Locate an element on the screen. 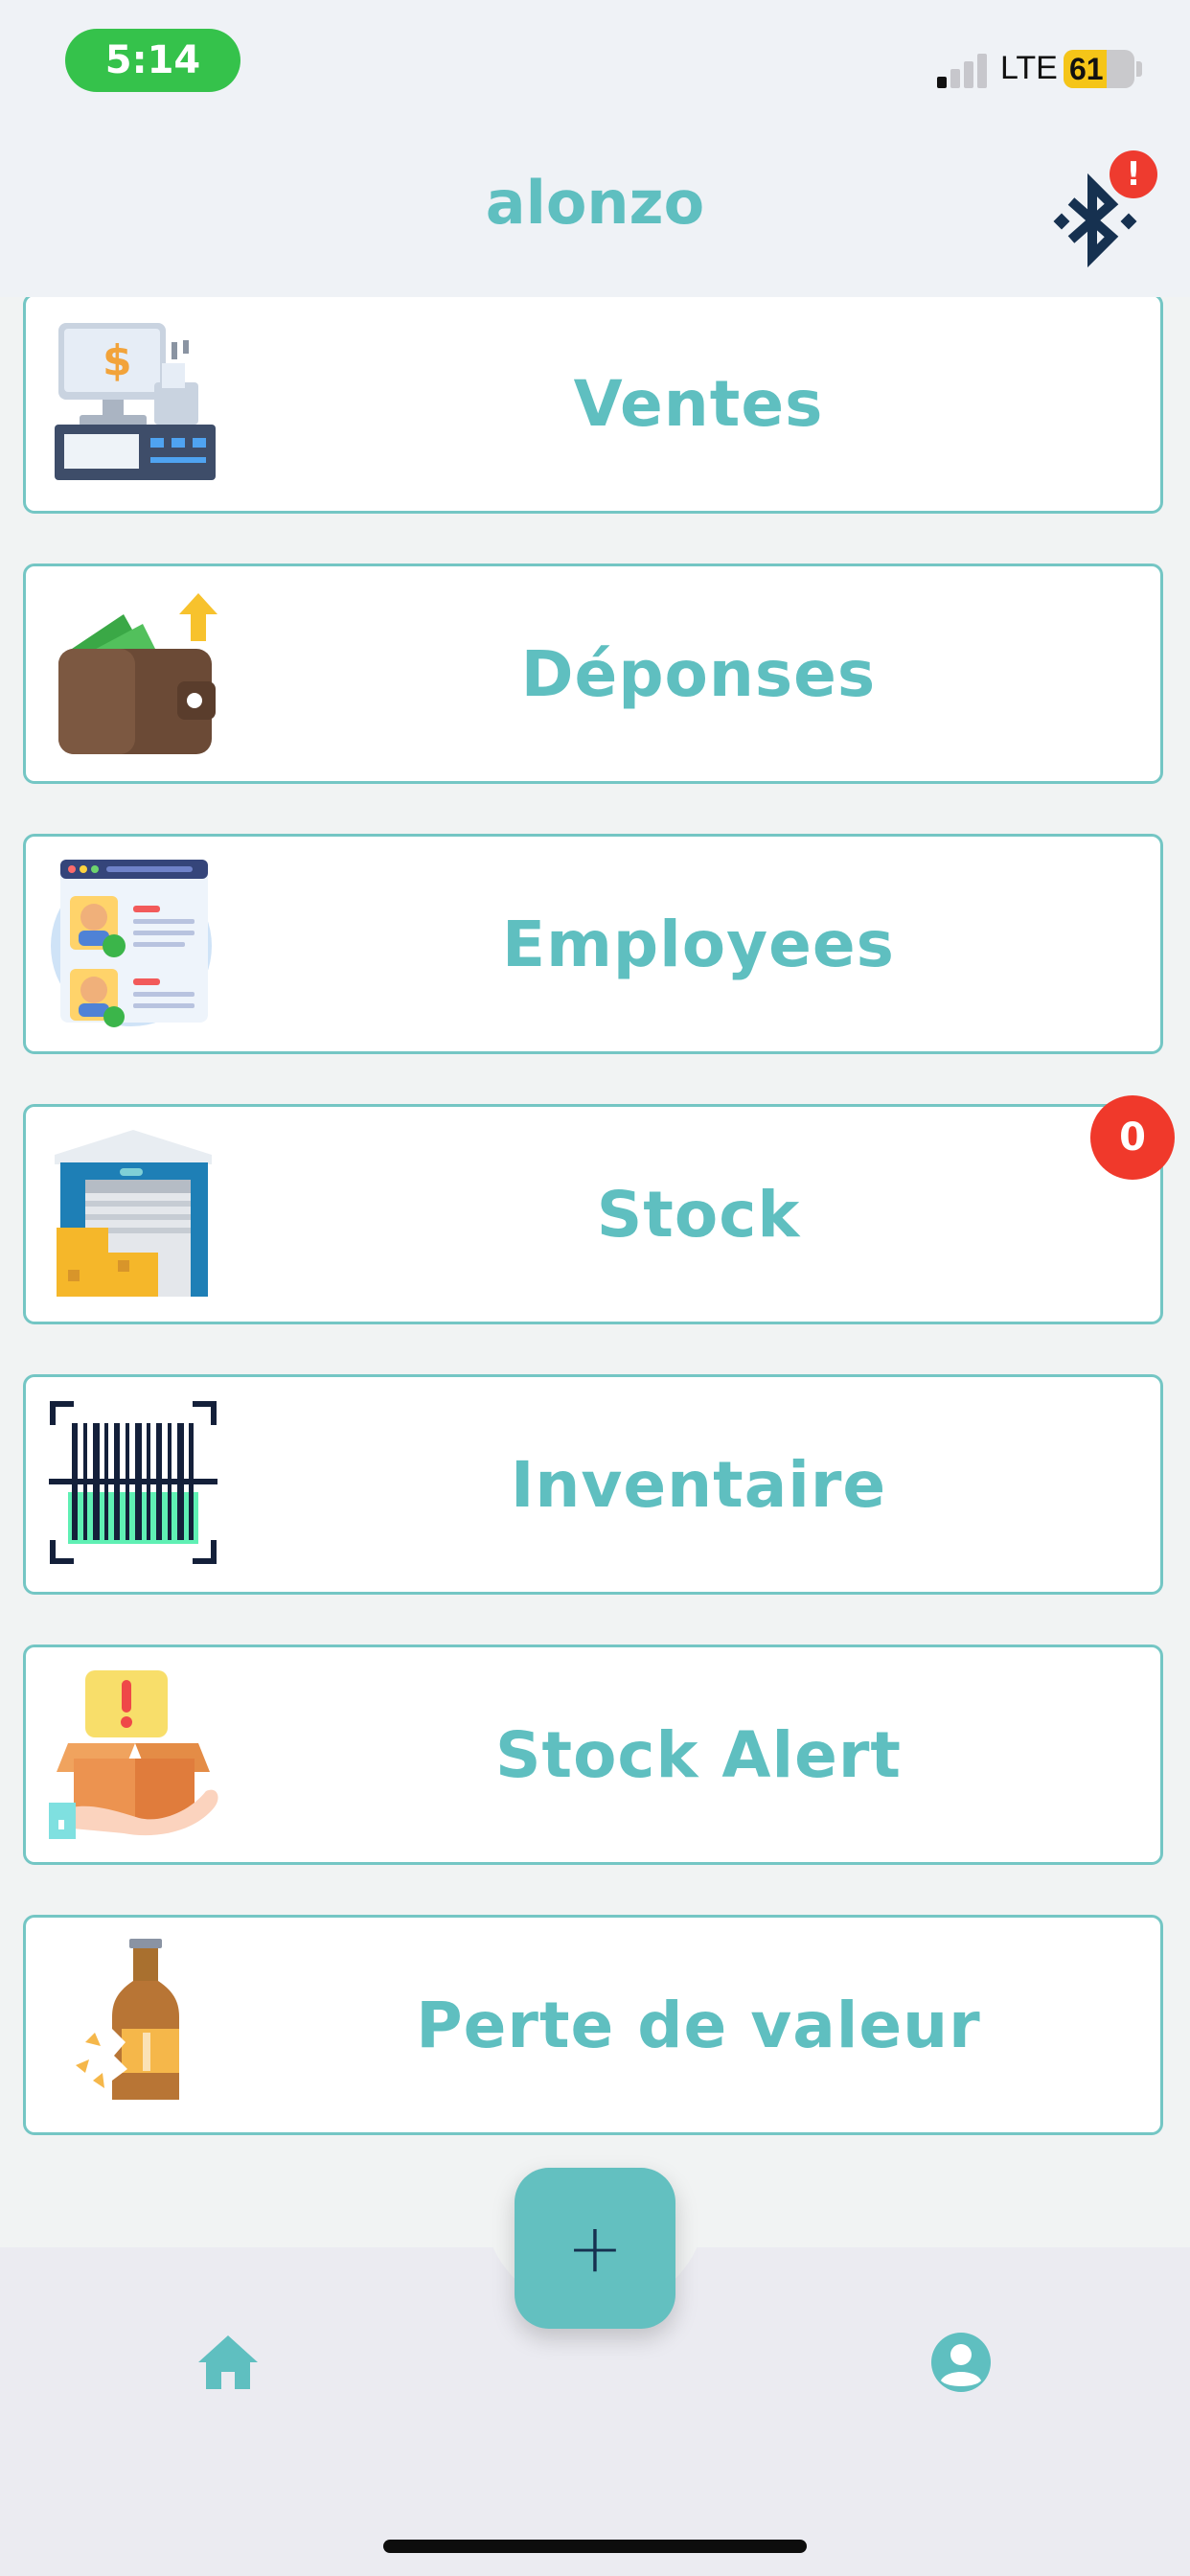  menu-item-ventes: $ Ventes is located at coordinates (593, 405).